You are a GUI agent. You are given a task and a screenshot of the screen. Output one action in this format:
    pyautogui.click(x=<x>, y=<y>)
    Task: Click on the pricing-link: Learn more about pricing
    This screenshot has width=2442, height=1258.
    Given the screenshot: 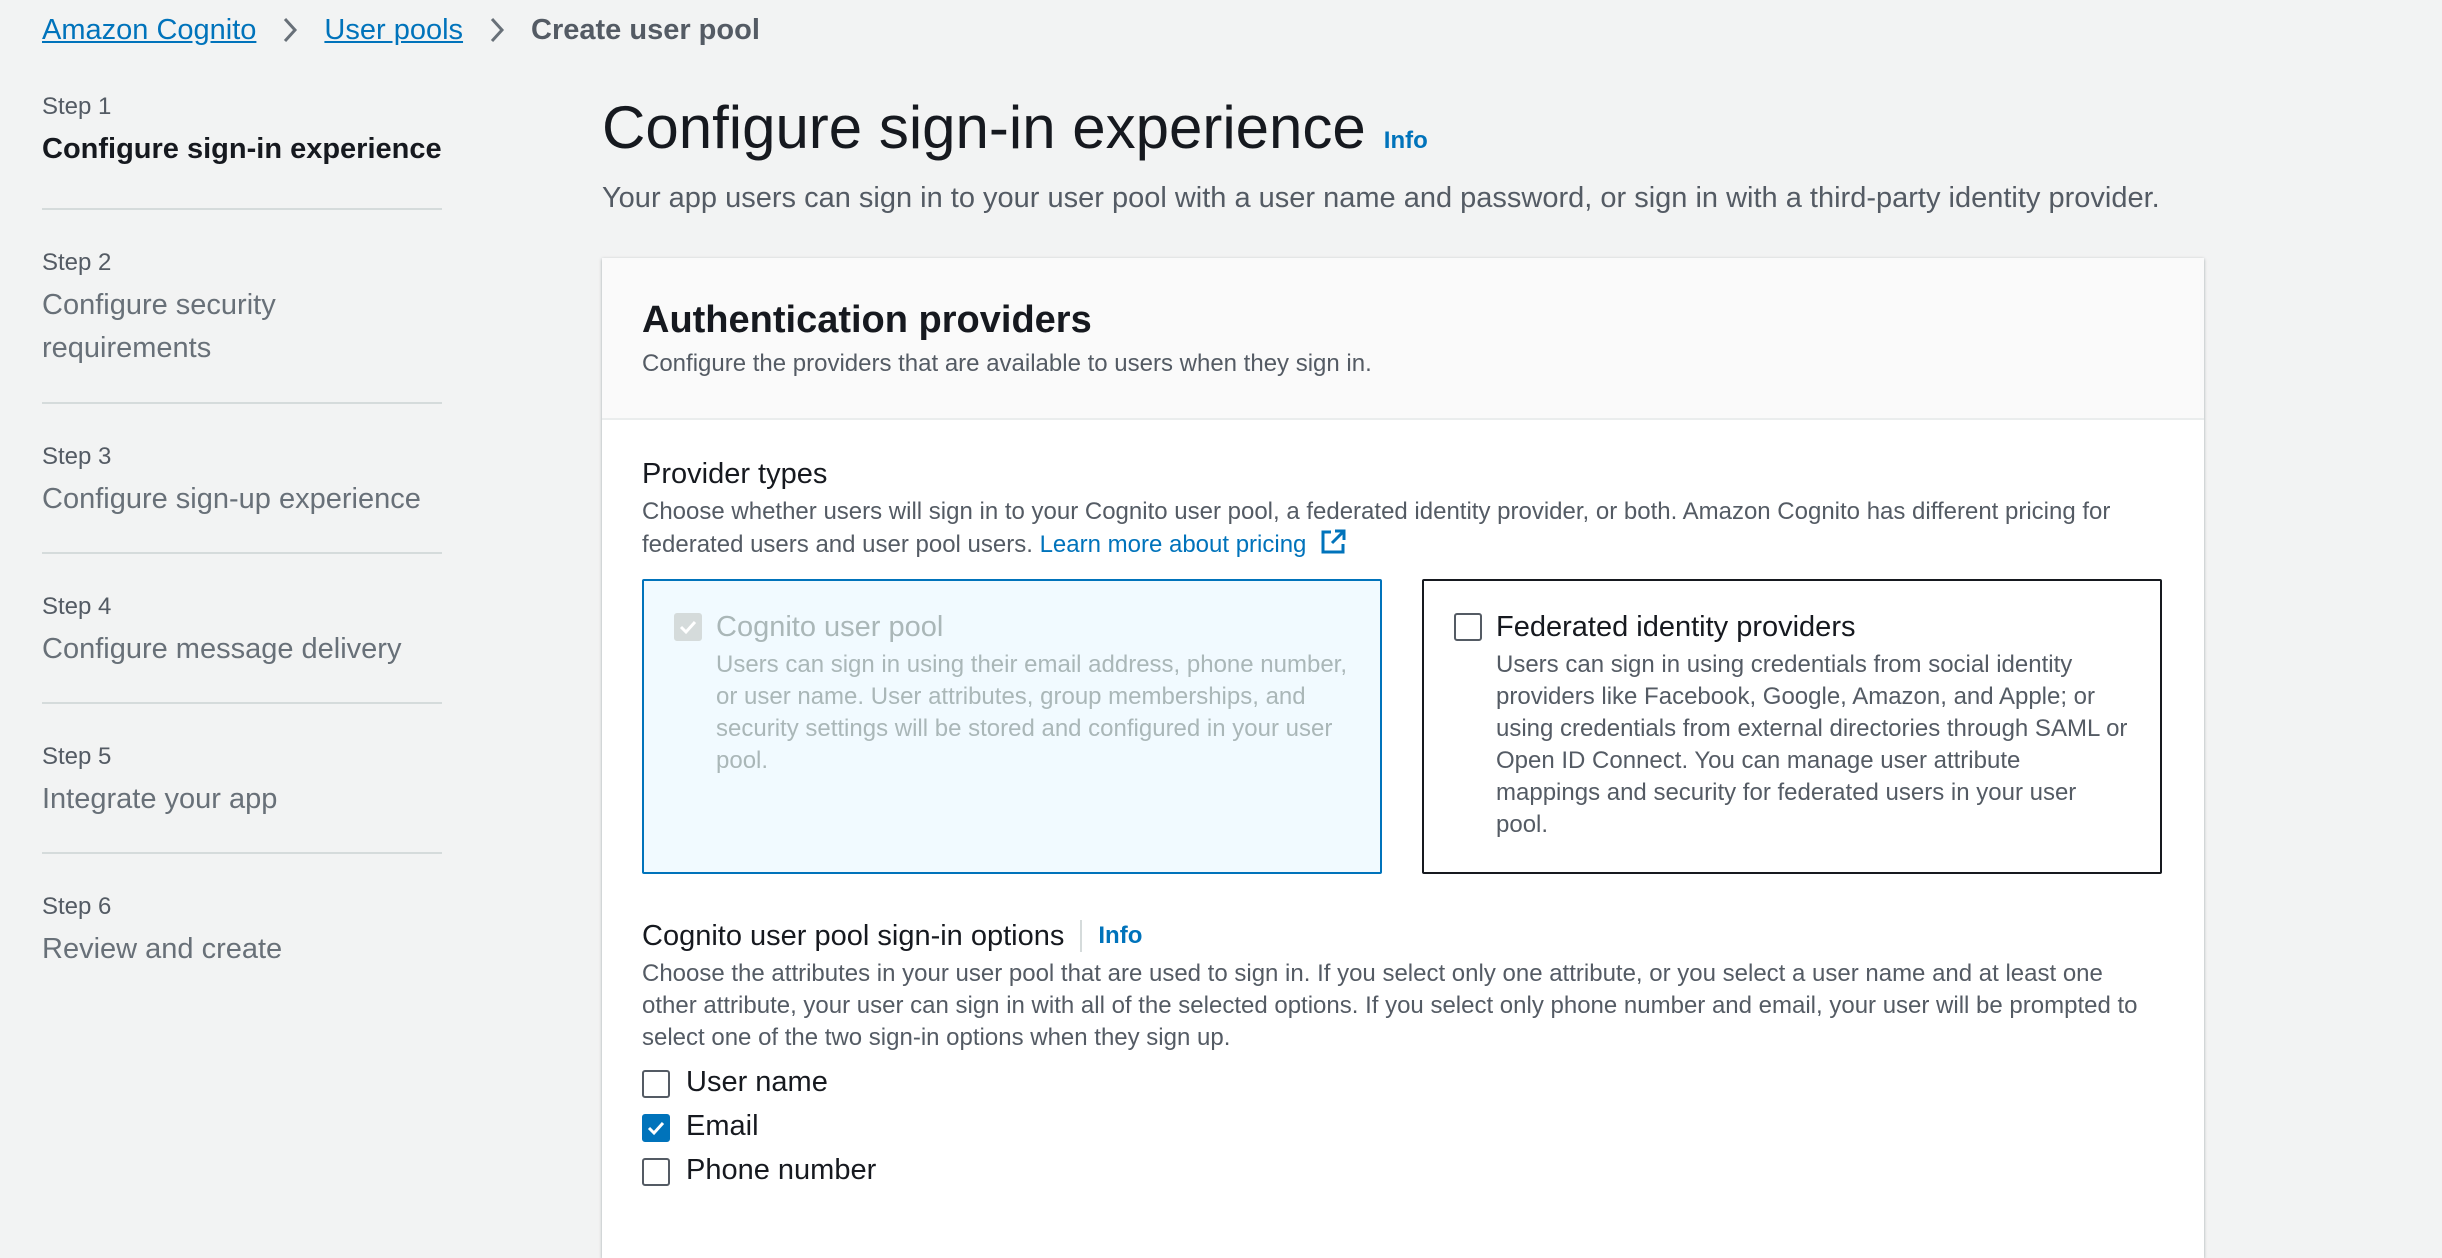 What is the action you would take?
    pyautogui.click(x=1173, y=544)
    